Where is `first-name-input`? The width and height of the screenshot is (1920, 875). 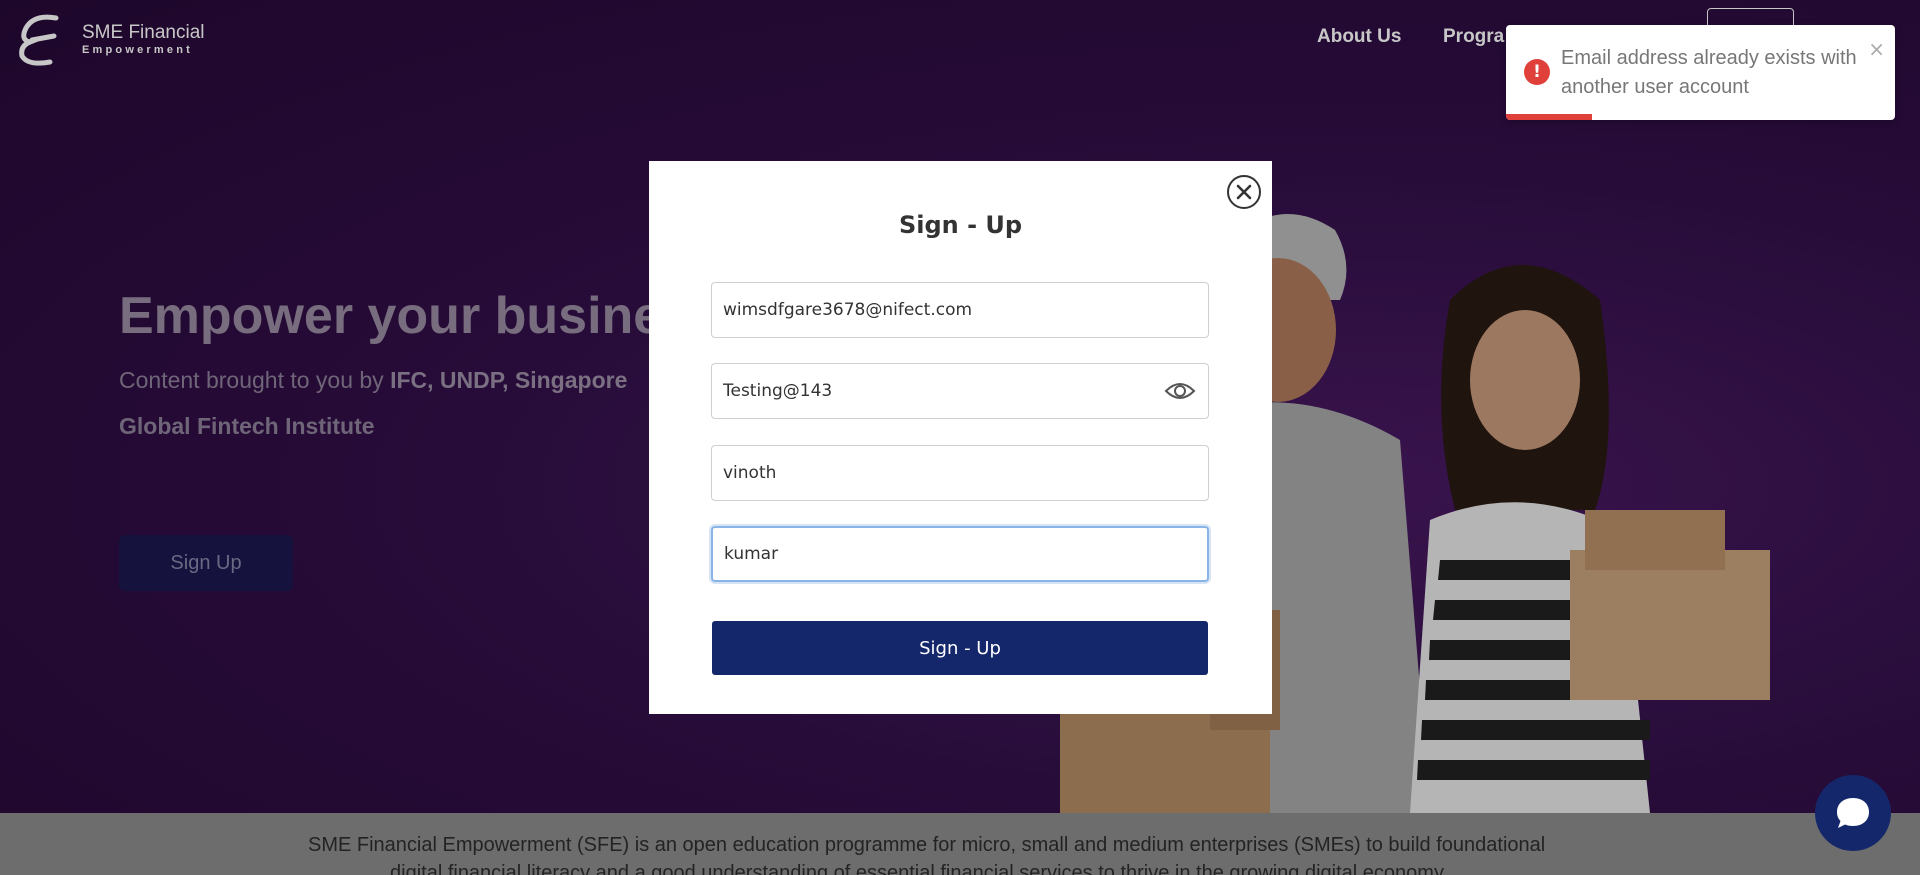 first-name-input is located at coordinates (960, 473).